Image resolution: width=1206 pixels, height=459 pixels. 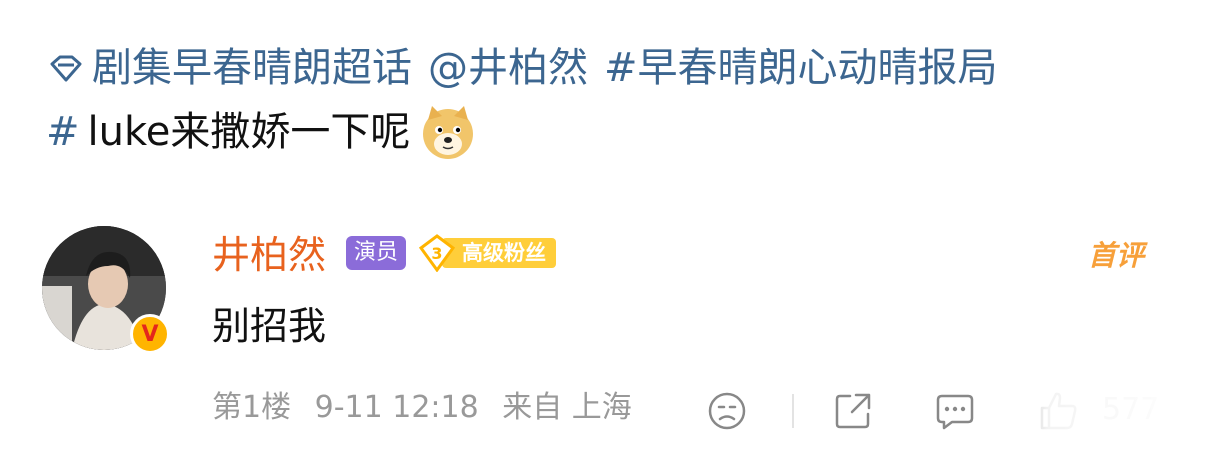 What do you see at coordinates (606, 132) in the screenshot?
I see `post-line-2: # luke来撒娇一下呢` at bounding box center [606, 132].